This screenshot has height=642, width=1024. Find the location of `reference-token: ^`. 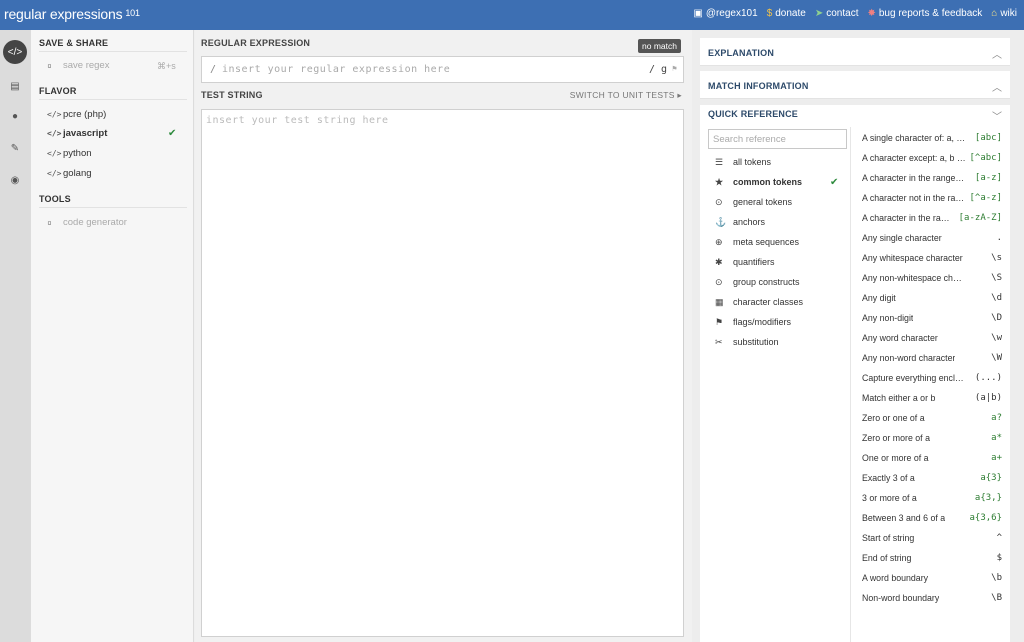

reference-token: ^ is located at coordinates (999, 538).